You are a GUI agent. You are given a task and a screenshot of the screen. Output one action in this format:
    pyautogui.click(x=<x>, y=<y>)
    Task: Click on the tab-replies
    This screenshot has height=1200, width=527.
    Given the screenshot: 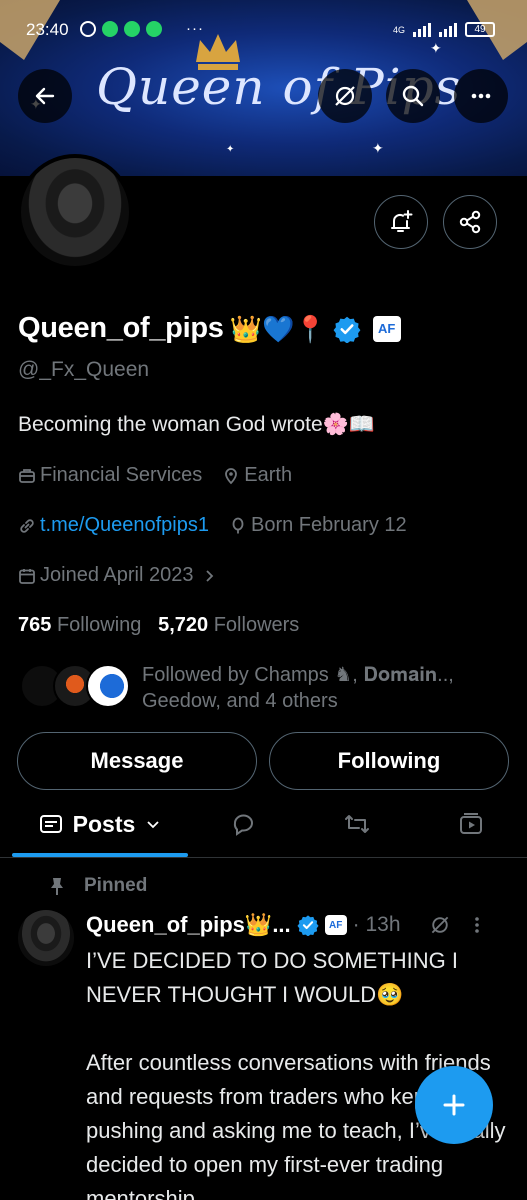 What is the action you would take?
    pyautogui.click(x=244, y=824)
    